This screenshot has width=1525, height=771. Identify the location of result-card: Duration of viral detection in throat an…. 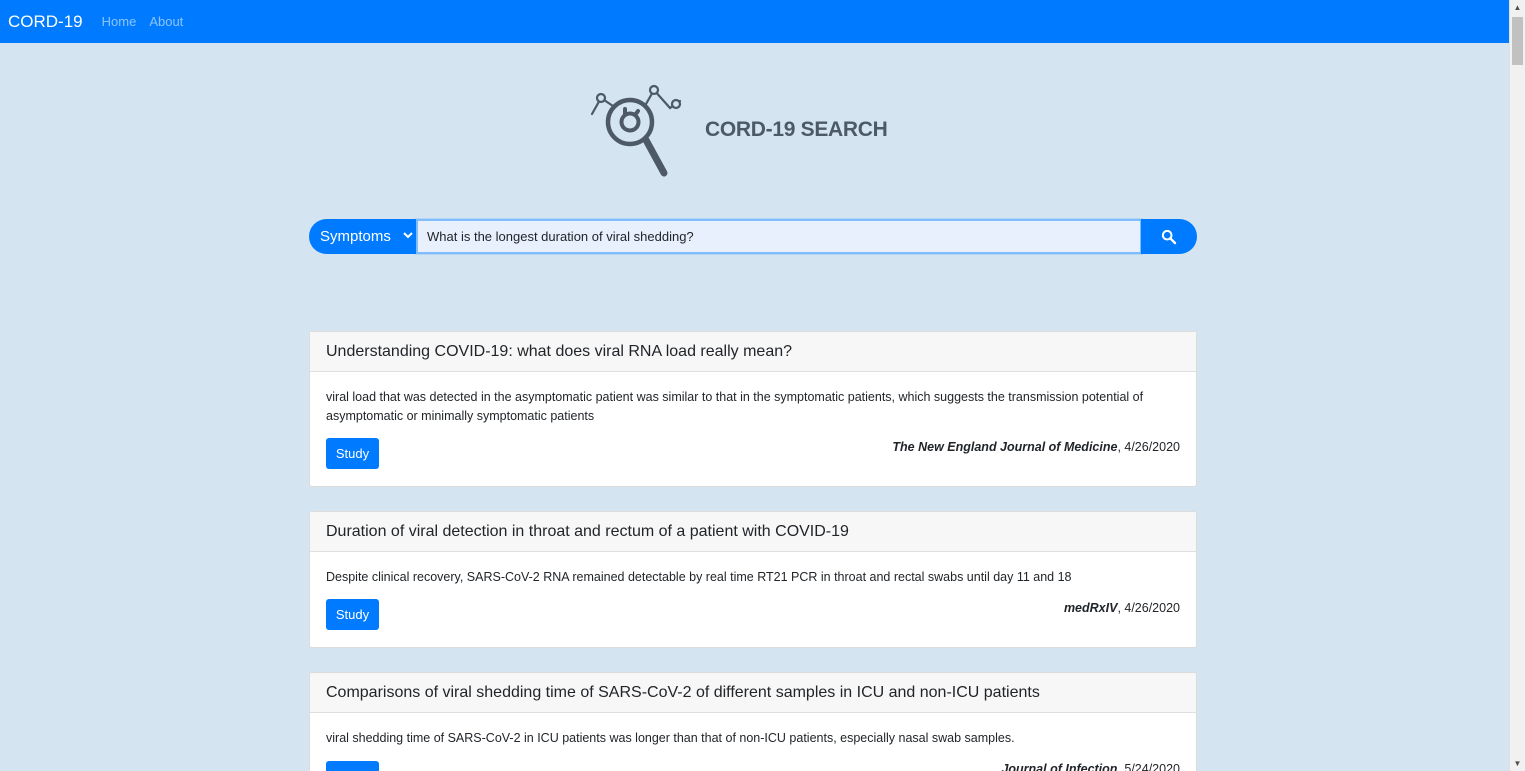
(753, 579).